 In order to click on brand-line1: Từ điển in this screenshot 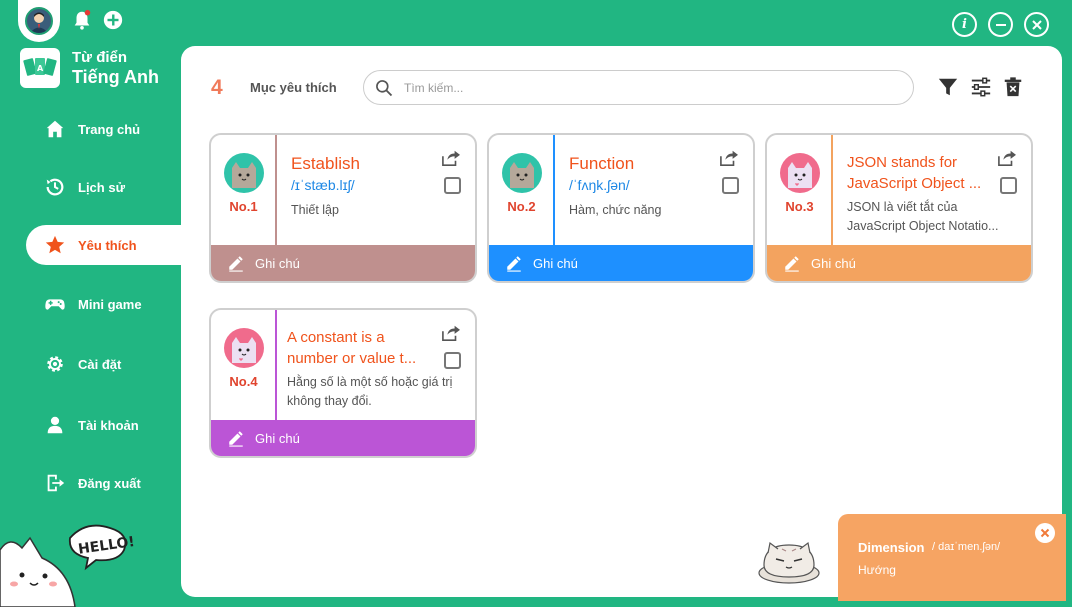, I will do `click(100, 57)`.